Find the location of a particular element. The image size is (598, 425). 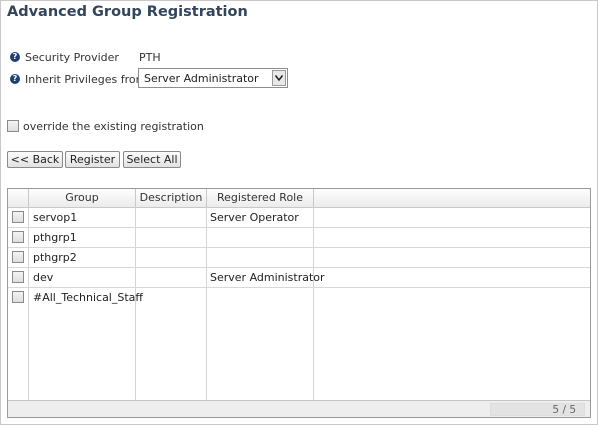

override-label: override the existing registration is located at coordinates (113, 126).